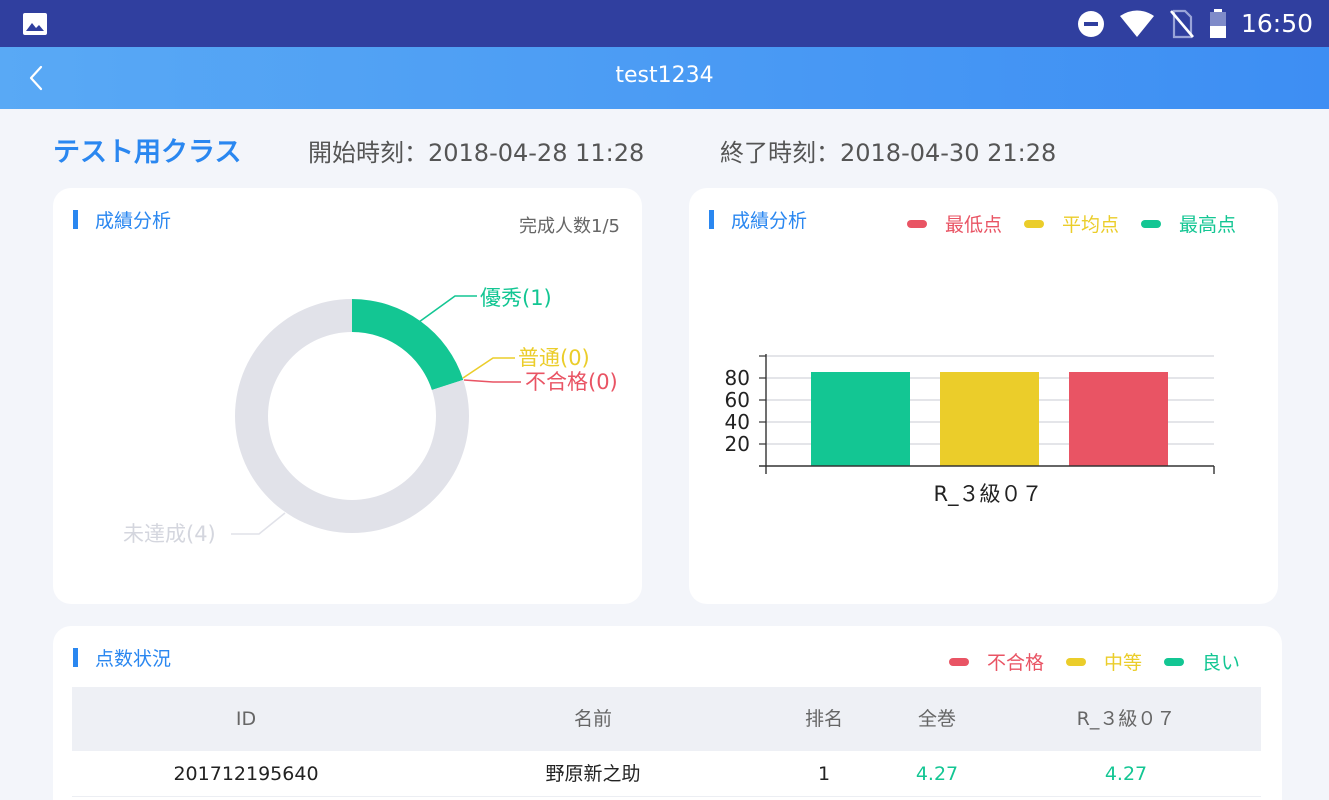  I want to click on legend-item-medium: 中等, so click(1103, 661).